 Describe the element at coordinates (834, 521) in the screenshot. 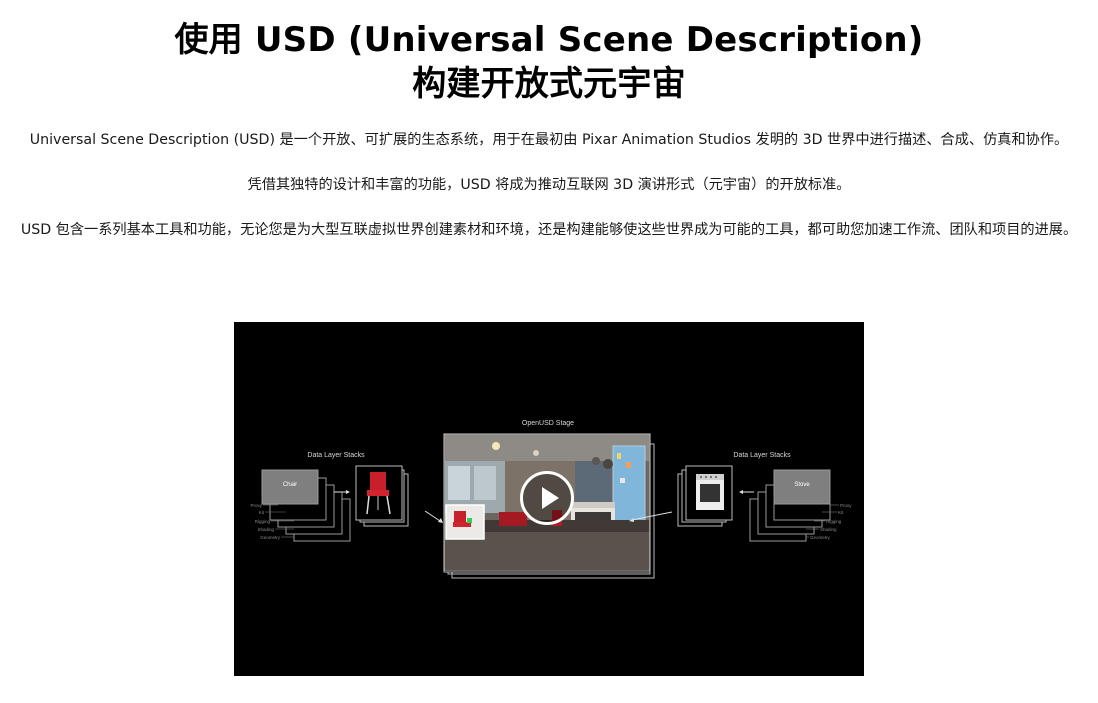

I see `right-layer-label: Rigging` at that location.